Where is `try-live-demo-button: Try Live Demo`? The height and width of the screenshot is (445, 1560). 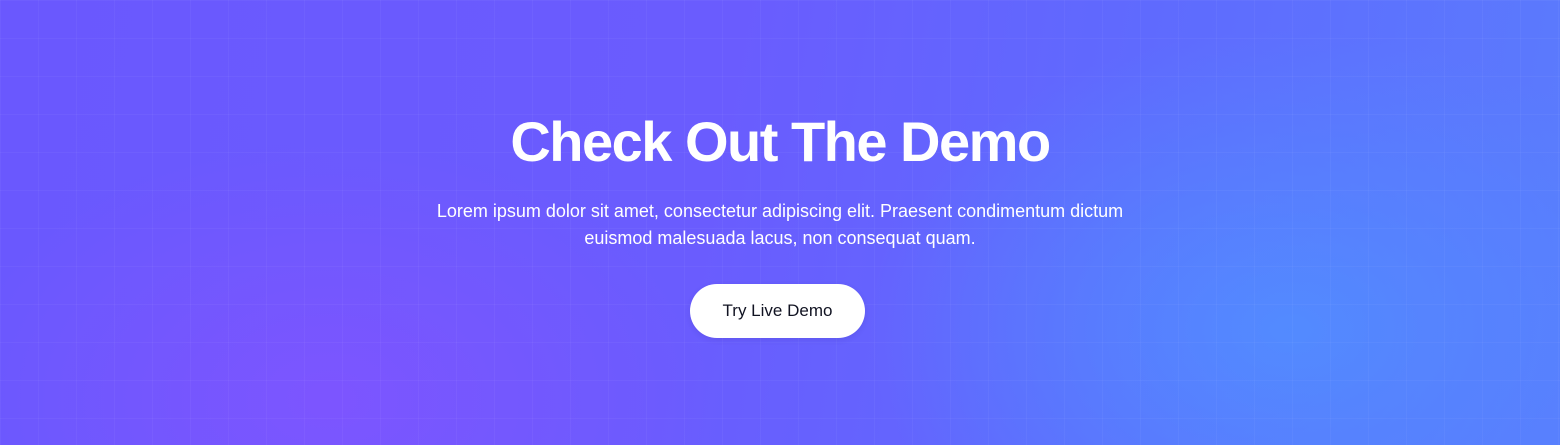
try-live-demo-button: Try Live Demo is located at coordinates (777, 311).